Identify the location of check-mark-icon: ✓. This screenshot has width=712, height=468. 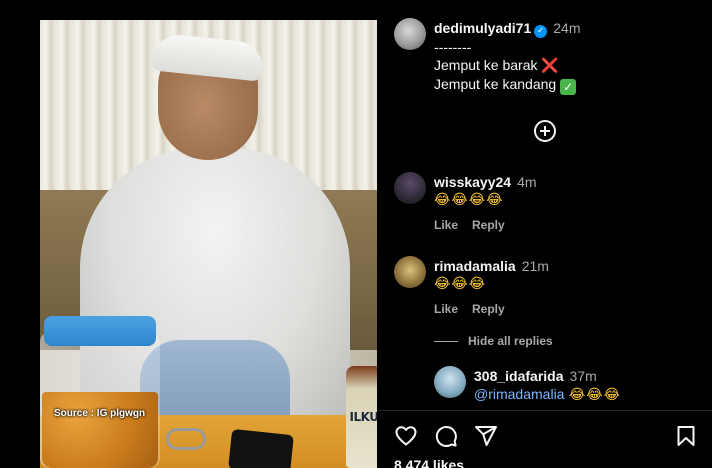
(568, 87).